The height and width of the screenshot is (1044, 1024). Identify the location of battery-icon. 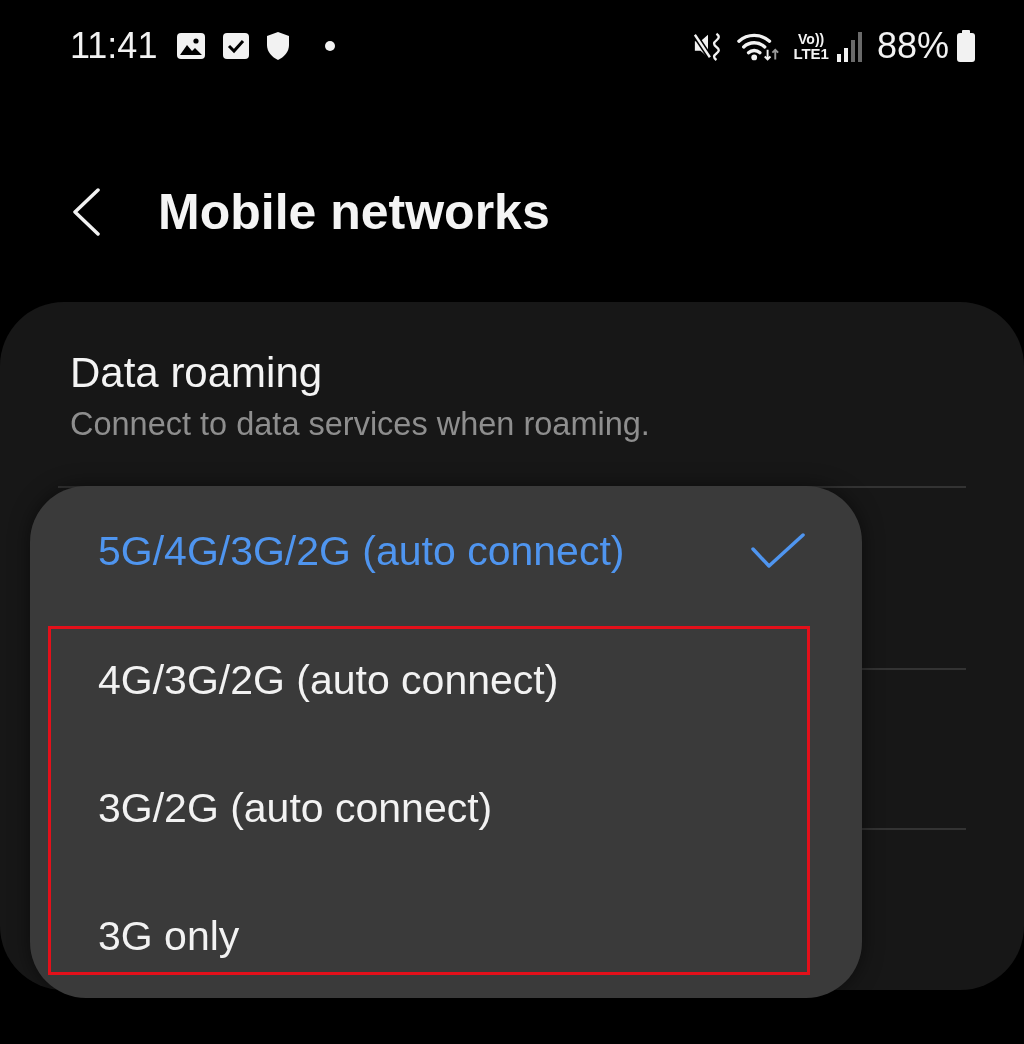
(966, 46).